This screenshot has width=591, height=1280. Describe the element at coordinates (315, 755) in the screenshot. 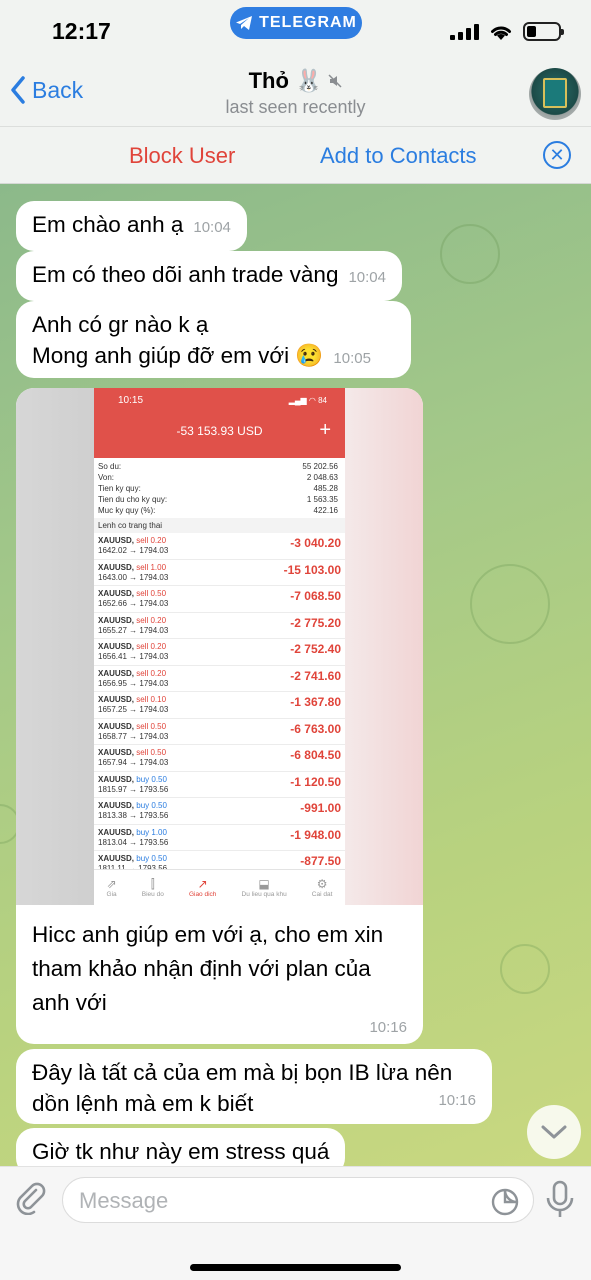

I see `order-pl: -6 804.50` at that location.